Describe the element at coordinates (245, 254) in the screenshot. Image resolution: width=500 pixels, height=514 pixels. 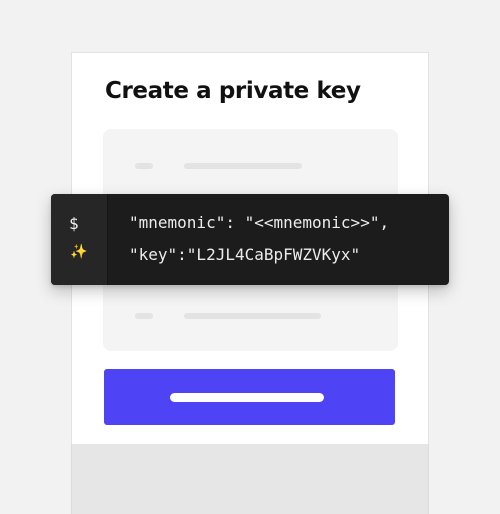
I see `code-line: "key":"L2JL4CaBpFWZVKyx"` at that location.